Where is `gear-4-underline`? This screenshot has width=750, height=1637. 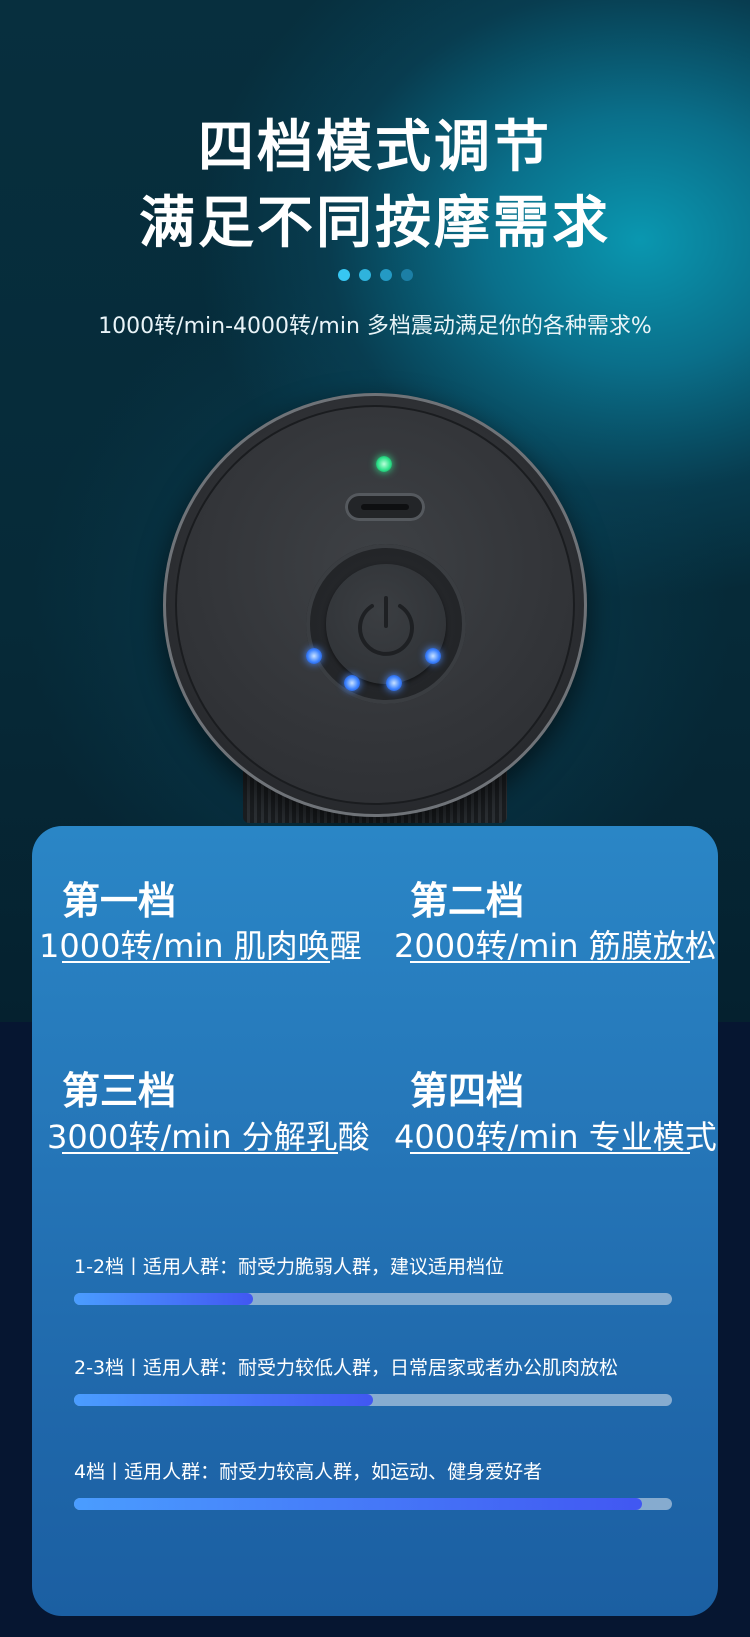 gear-4-underline is located at coordinates (550, 1153).